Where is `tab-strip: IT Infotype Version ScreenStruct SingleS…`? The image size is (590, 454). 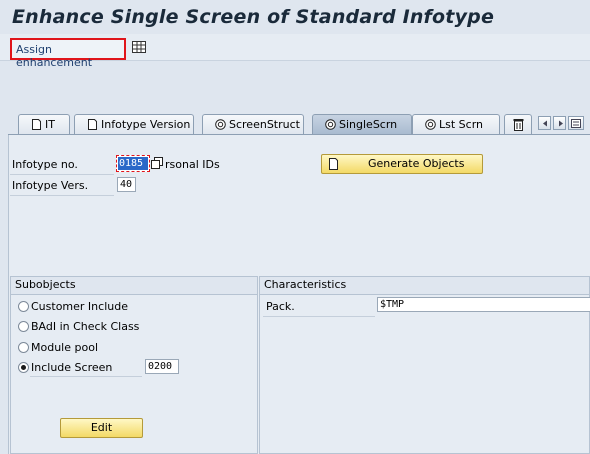
tab-strip: IT Infotype Version ScreenStruct SingleS… is located at coordinates (299, 124).